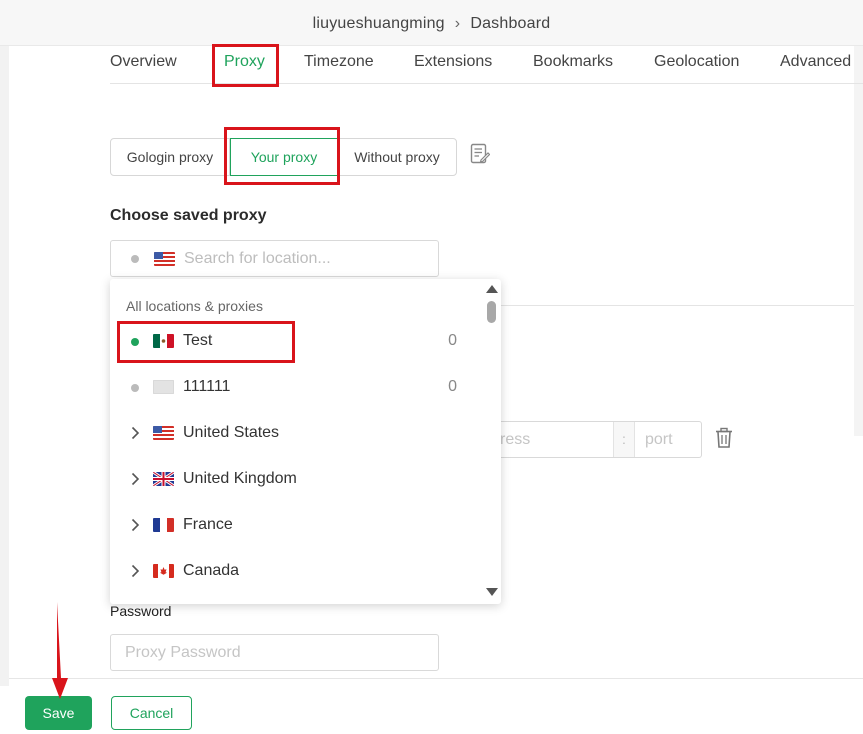  Describe the element at coordinates (211, 570) in the screenshot. I see `location-name: Canada` at that location.